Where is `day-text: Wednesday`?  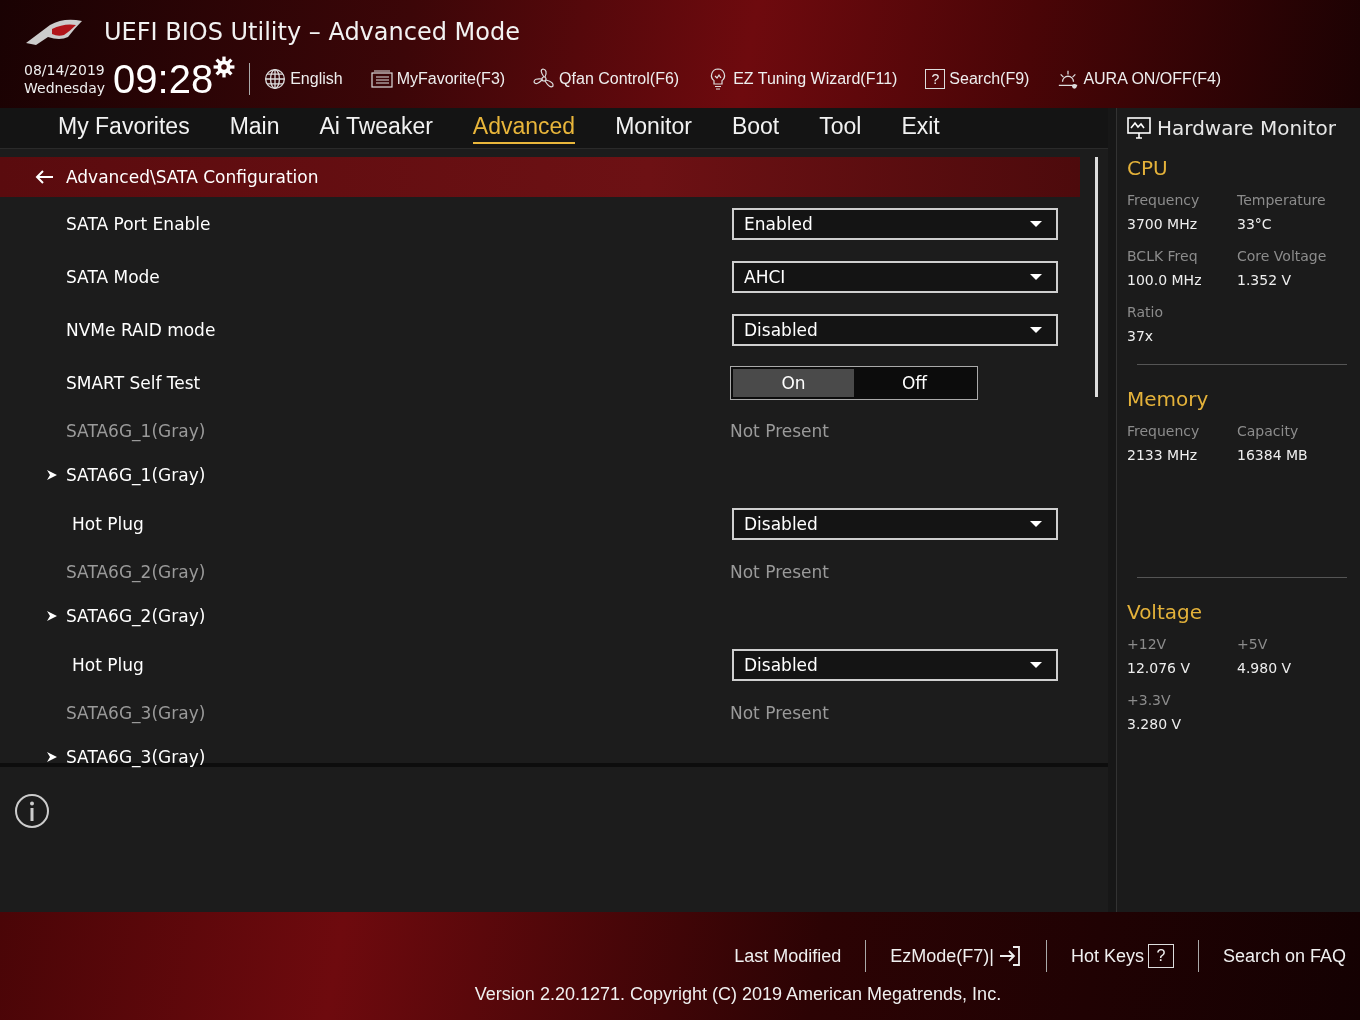 day-text: Wednesday is located at coordinates (65, 88).